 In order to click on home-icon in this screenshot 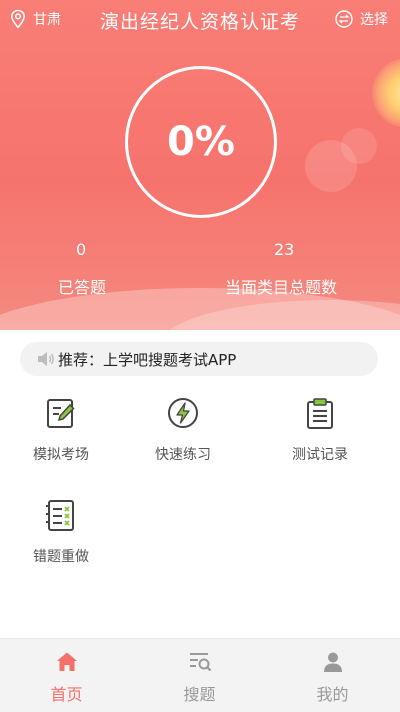, I will do `click(66, 661)`.